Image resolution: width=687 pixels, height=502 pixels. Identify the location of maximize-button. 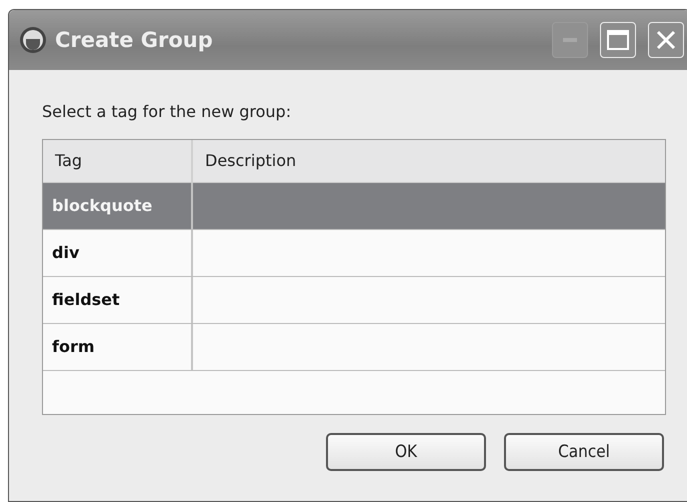
(618, 40).